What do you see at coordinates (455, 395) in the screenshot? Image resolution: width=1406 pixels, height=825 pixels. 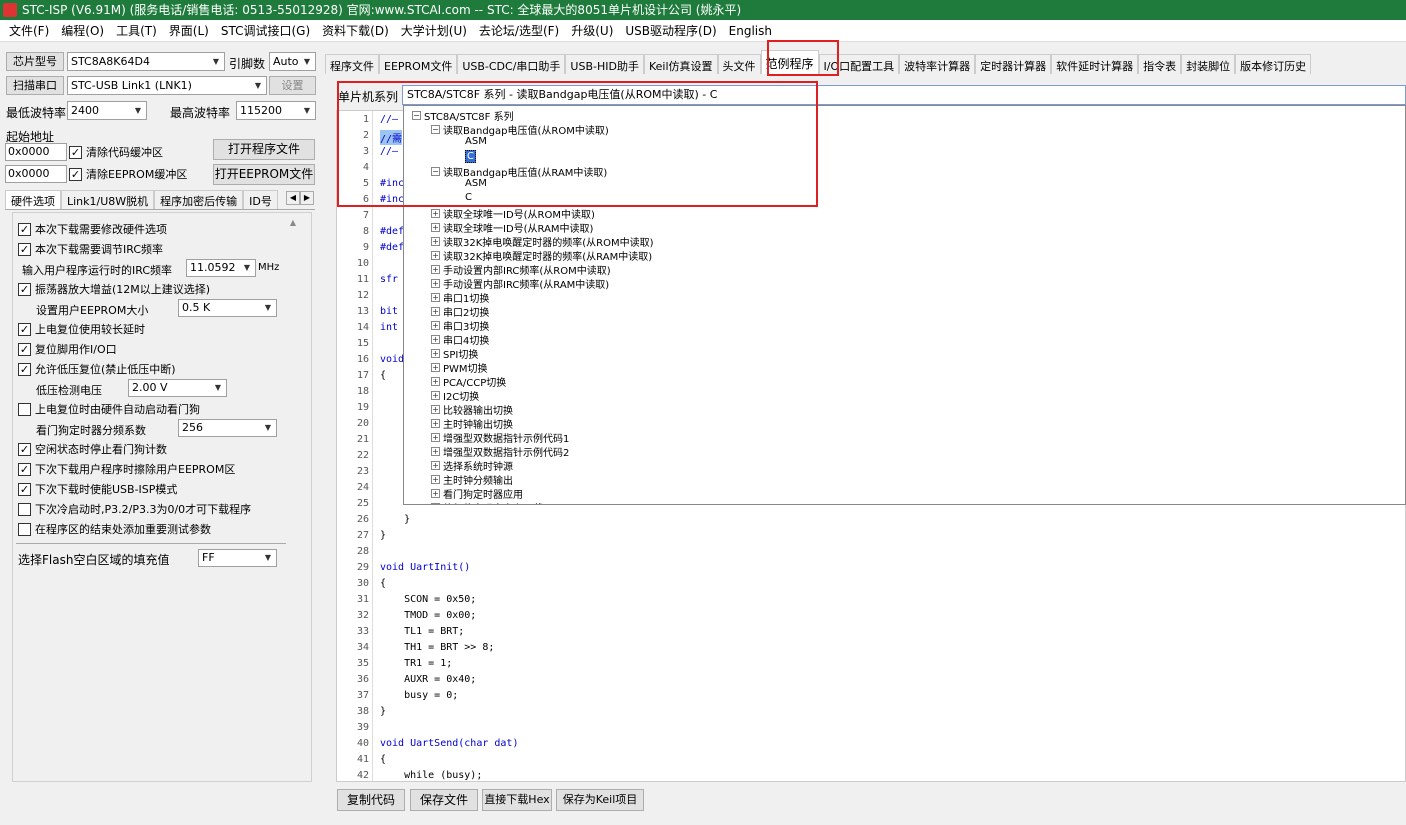 I see `tree-item: + I2C切换` at bounding box center [455, 395].